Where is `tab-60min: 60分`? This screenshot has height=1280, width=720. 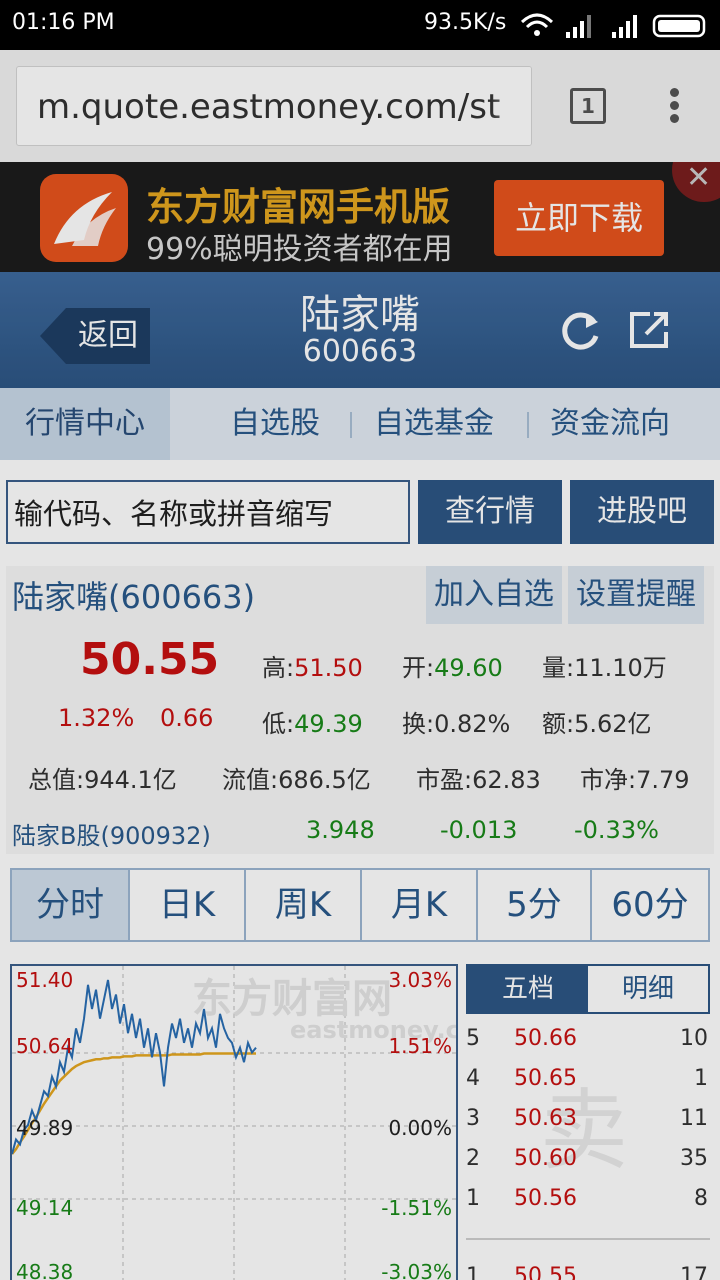 tab-60min: 60分 is located at coordinates (650, 905).